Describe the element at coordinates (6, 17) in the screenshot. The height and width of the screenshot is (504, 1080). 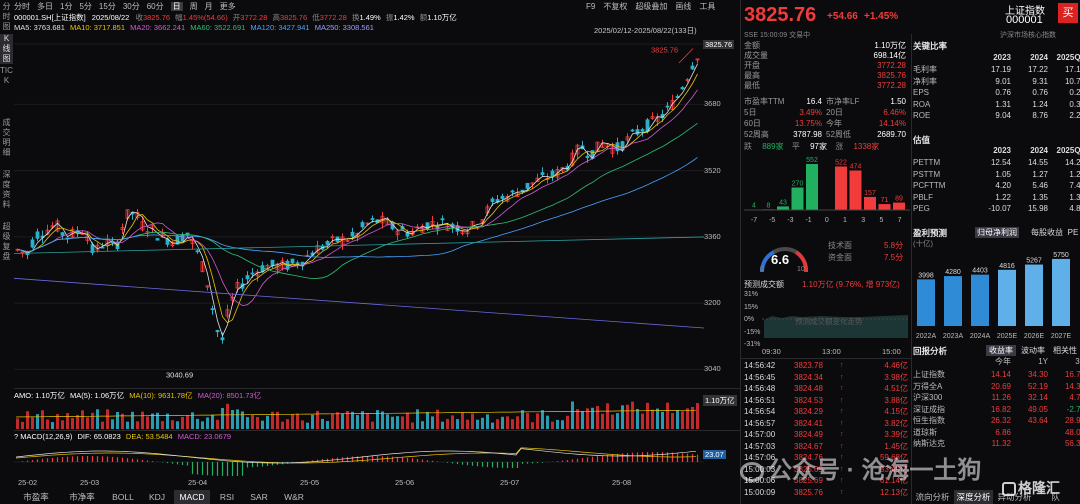
I see `vertical-tab: 分时图` at that location.